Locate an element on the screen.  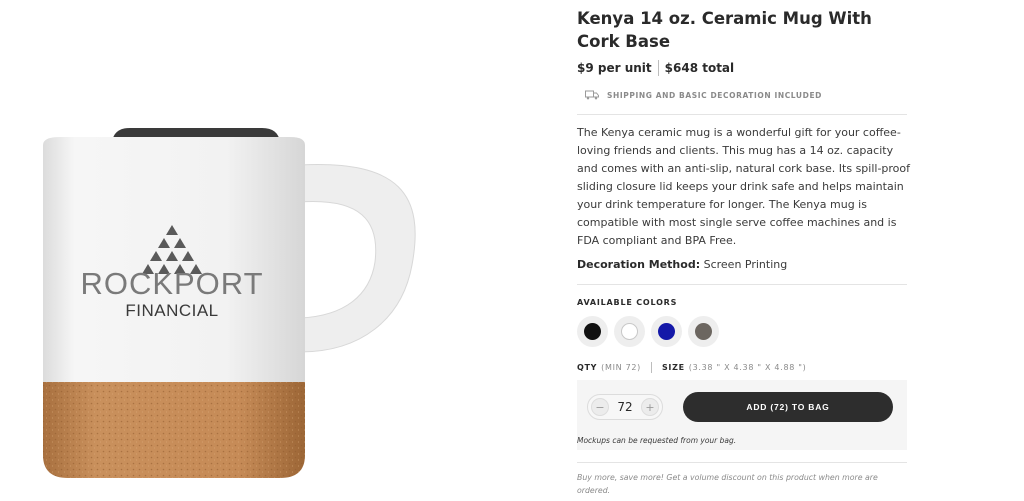
logo-rockport-text: ROCKPORT is located at coordinates (171, 283).